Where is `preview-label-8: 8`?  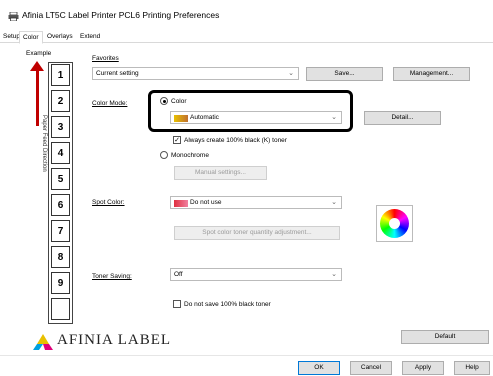
preview-label-8: 8 is located at coordinates (60, 257).